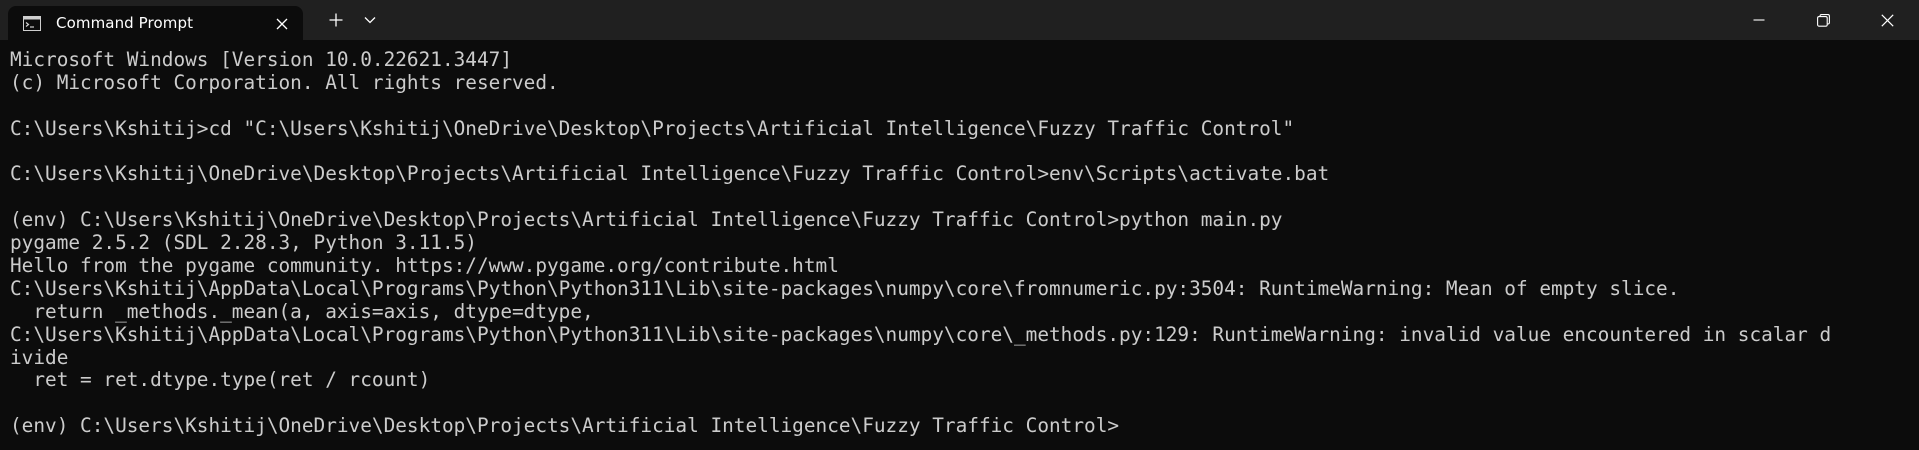 The width and height of the screenshot is (1919, 450). I want to click on tab-dropdown-button, so click(370, 20).